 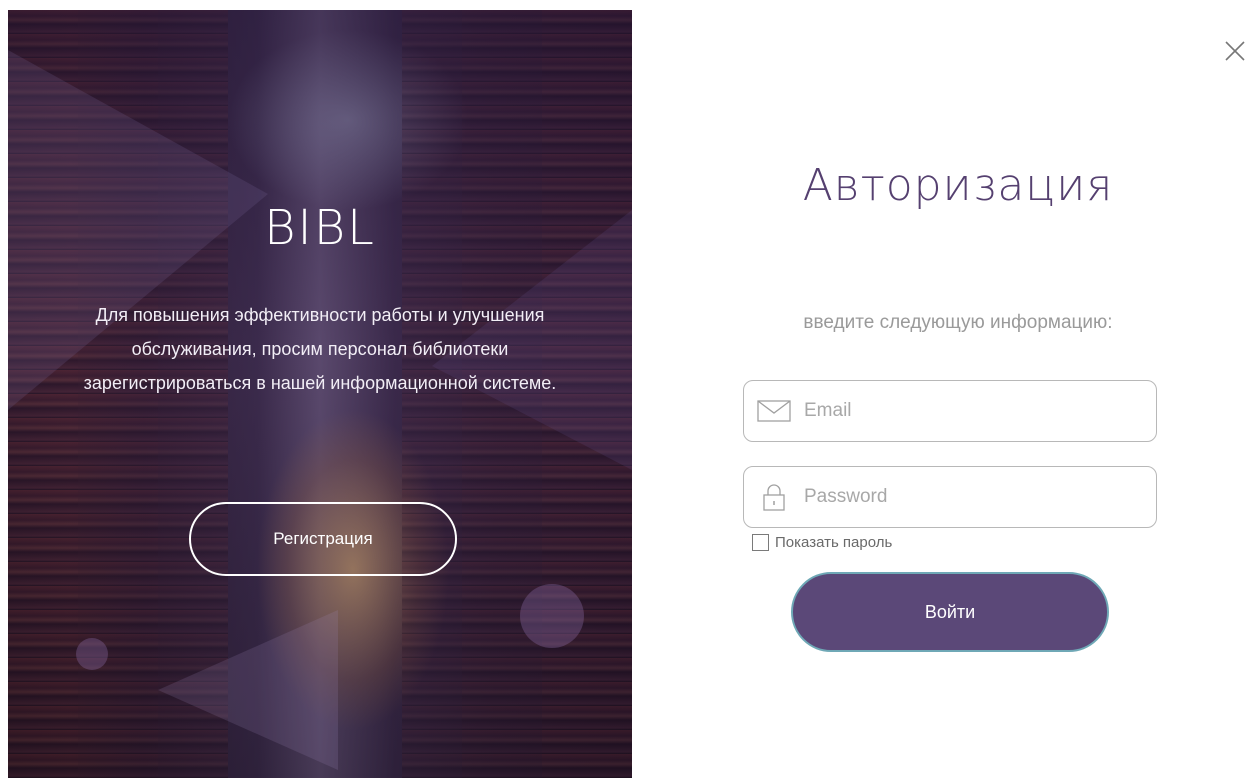 What do you see at coordinates (320, 228) in the screenshot?
I see `brand-logo-text: BIBL` at bounding box center [320, 228].